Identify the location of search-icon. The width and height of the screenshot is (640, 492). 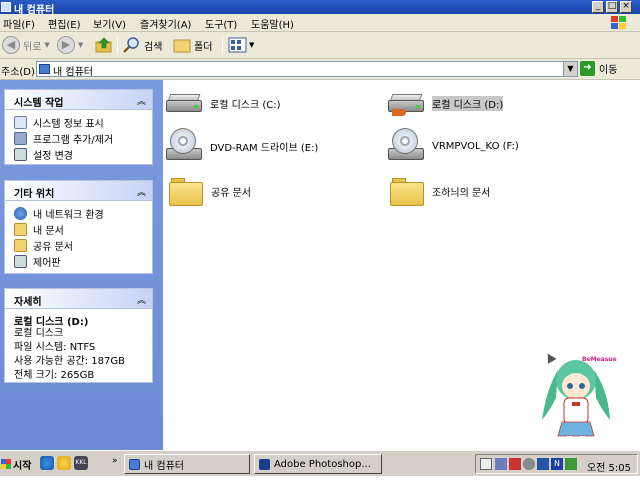
(131, 45).